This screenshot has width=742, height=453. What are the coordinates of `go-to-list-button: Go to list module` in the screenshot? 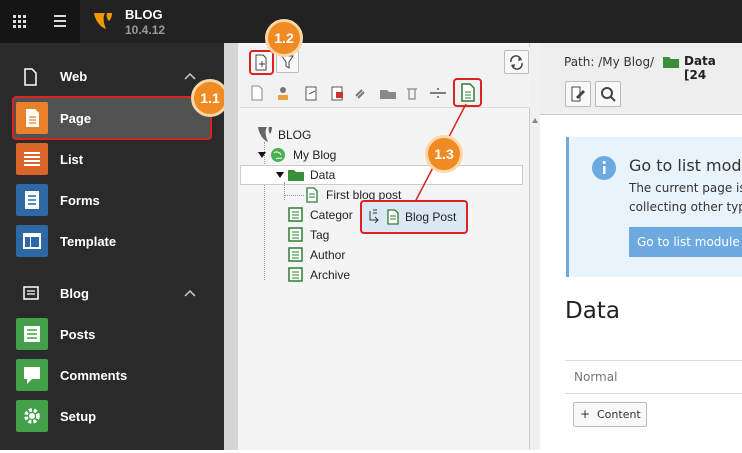 It's located at (685, 242).